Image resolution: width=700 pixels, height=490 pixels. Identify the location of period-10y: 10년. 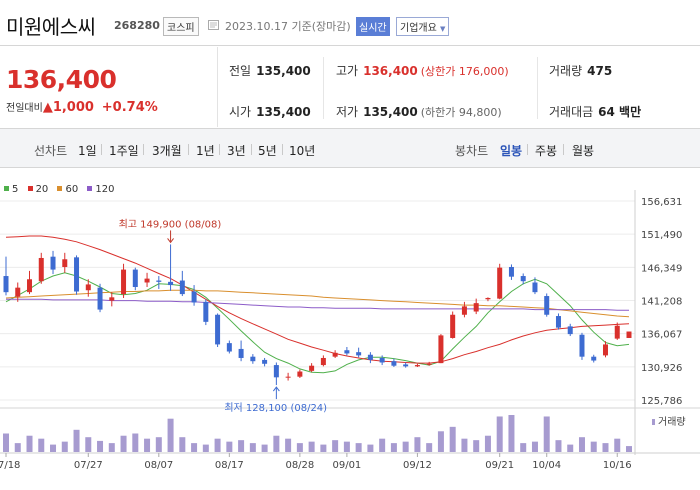
(302, 150).